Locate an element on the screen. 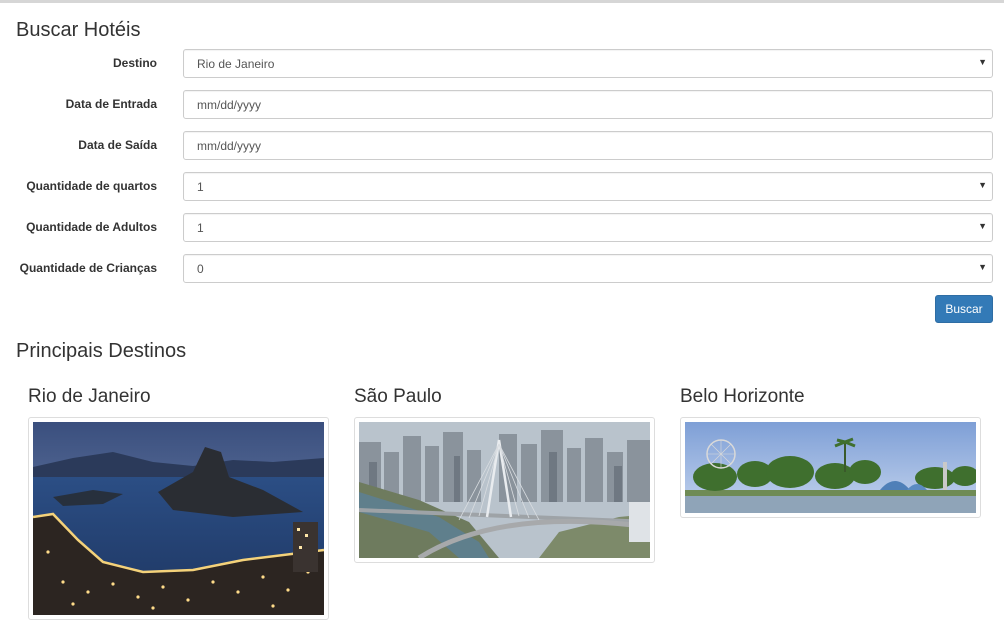  destination-card-image-sao-paulo is located at coordinates (504, 490).